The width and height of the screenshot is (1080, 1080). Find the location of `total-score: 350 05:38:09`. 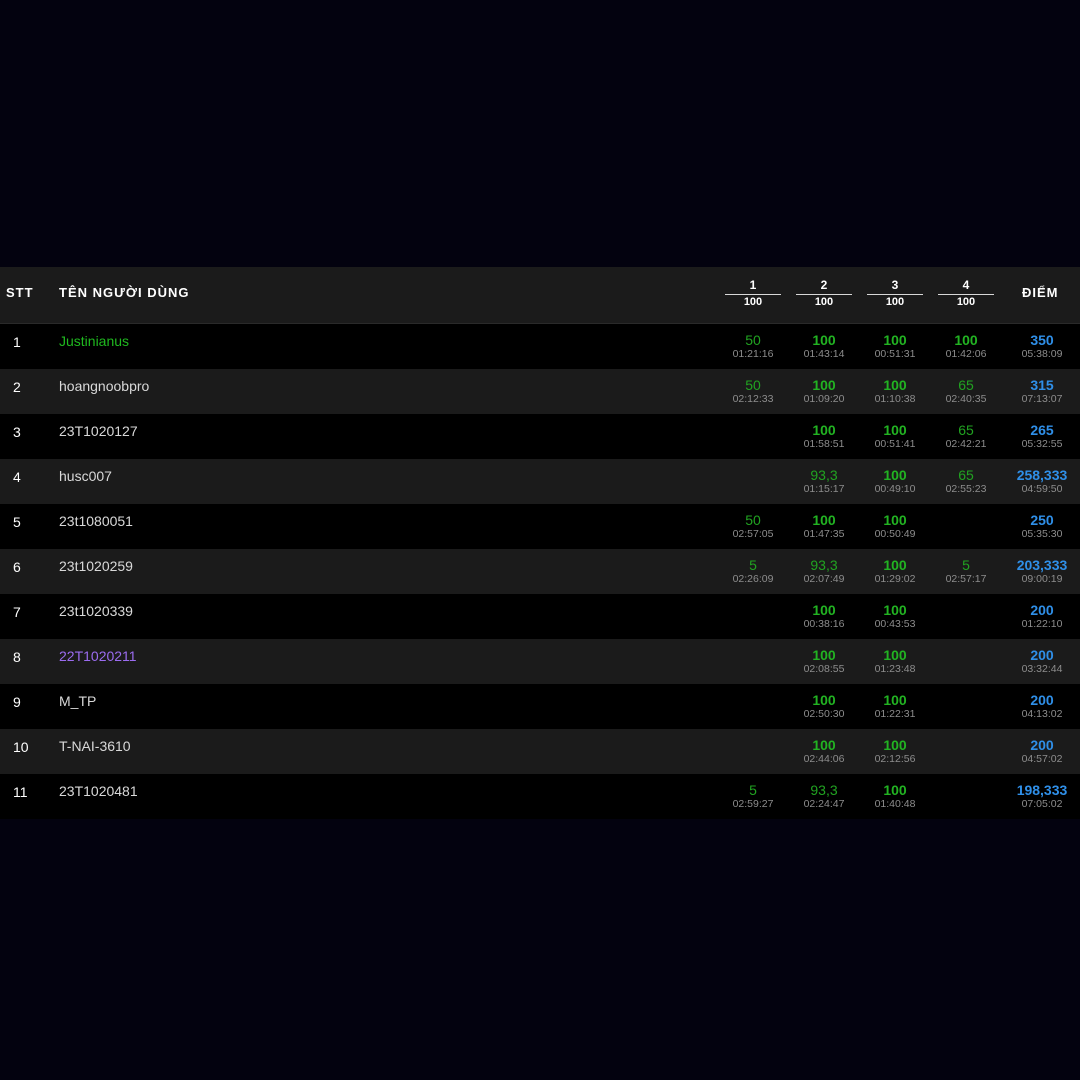

total-score: 350 05:38:09 is located at coordinates (1042, 346).